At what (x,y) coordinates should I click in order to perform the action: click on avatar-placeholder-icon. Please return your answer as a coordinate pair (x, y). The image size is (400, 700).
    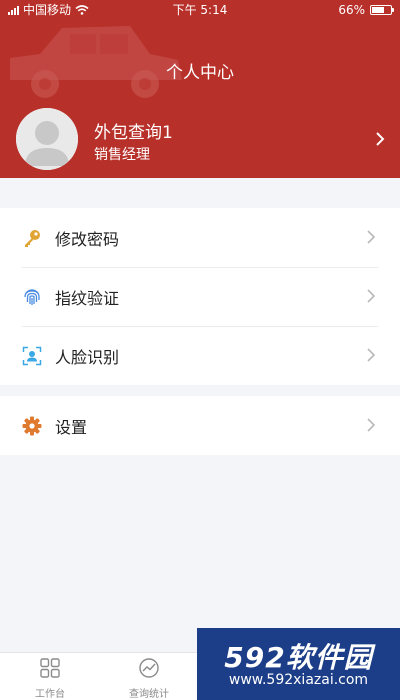
    Looking at the image, I should click on (47, 139).